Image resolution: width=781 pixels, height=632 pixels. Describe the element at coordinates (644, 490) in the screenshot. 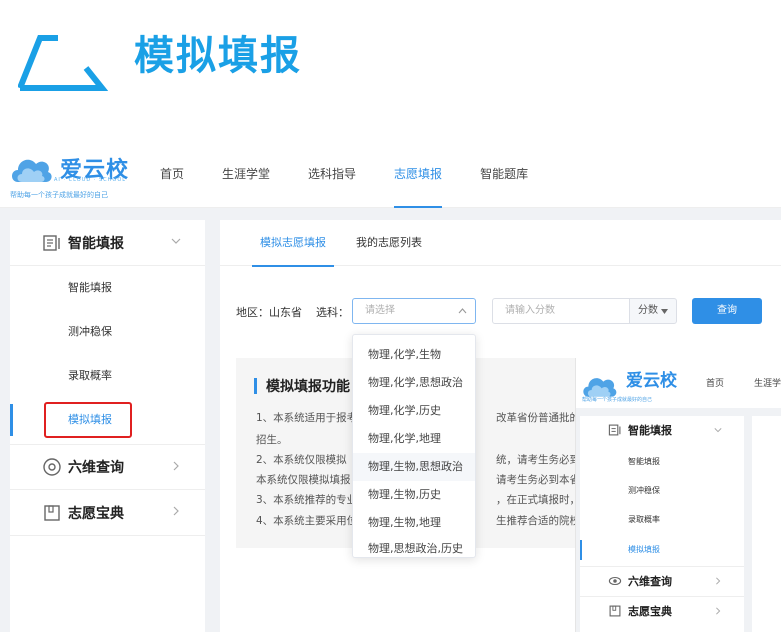

I see `thumb-item: 测冲稳保` at that location.